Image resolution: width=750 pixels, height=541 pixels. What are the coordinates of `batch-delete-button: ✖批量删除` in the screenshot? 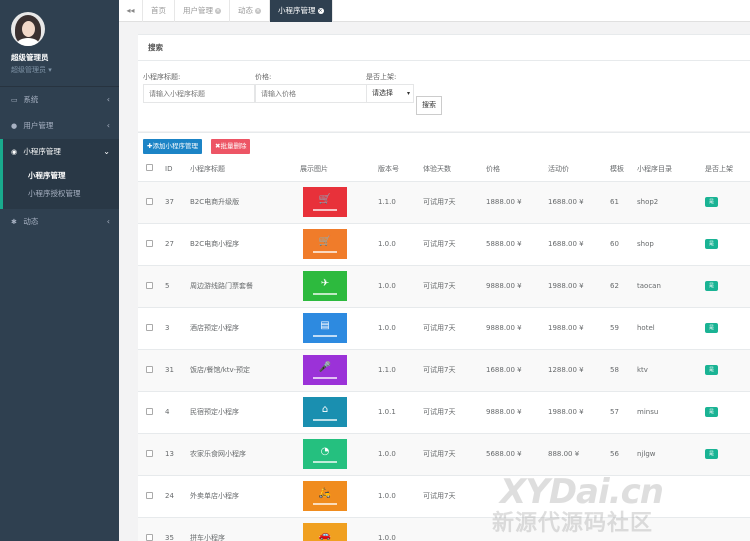 It's located at (231, 146).